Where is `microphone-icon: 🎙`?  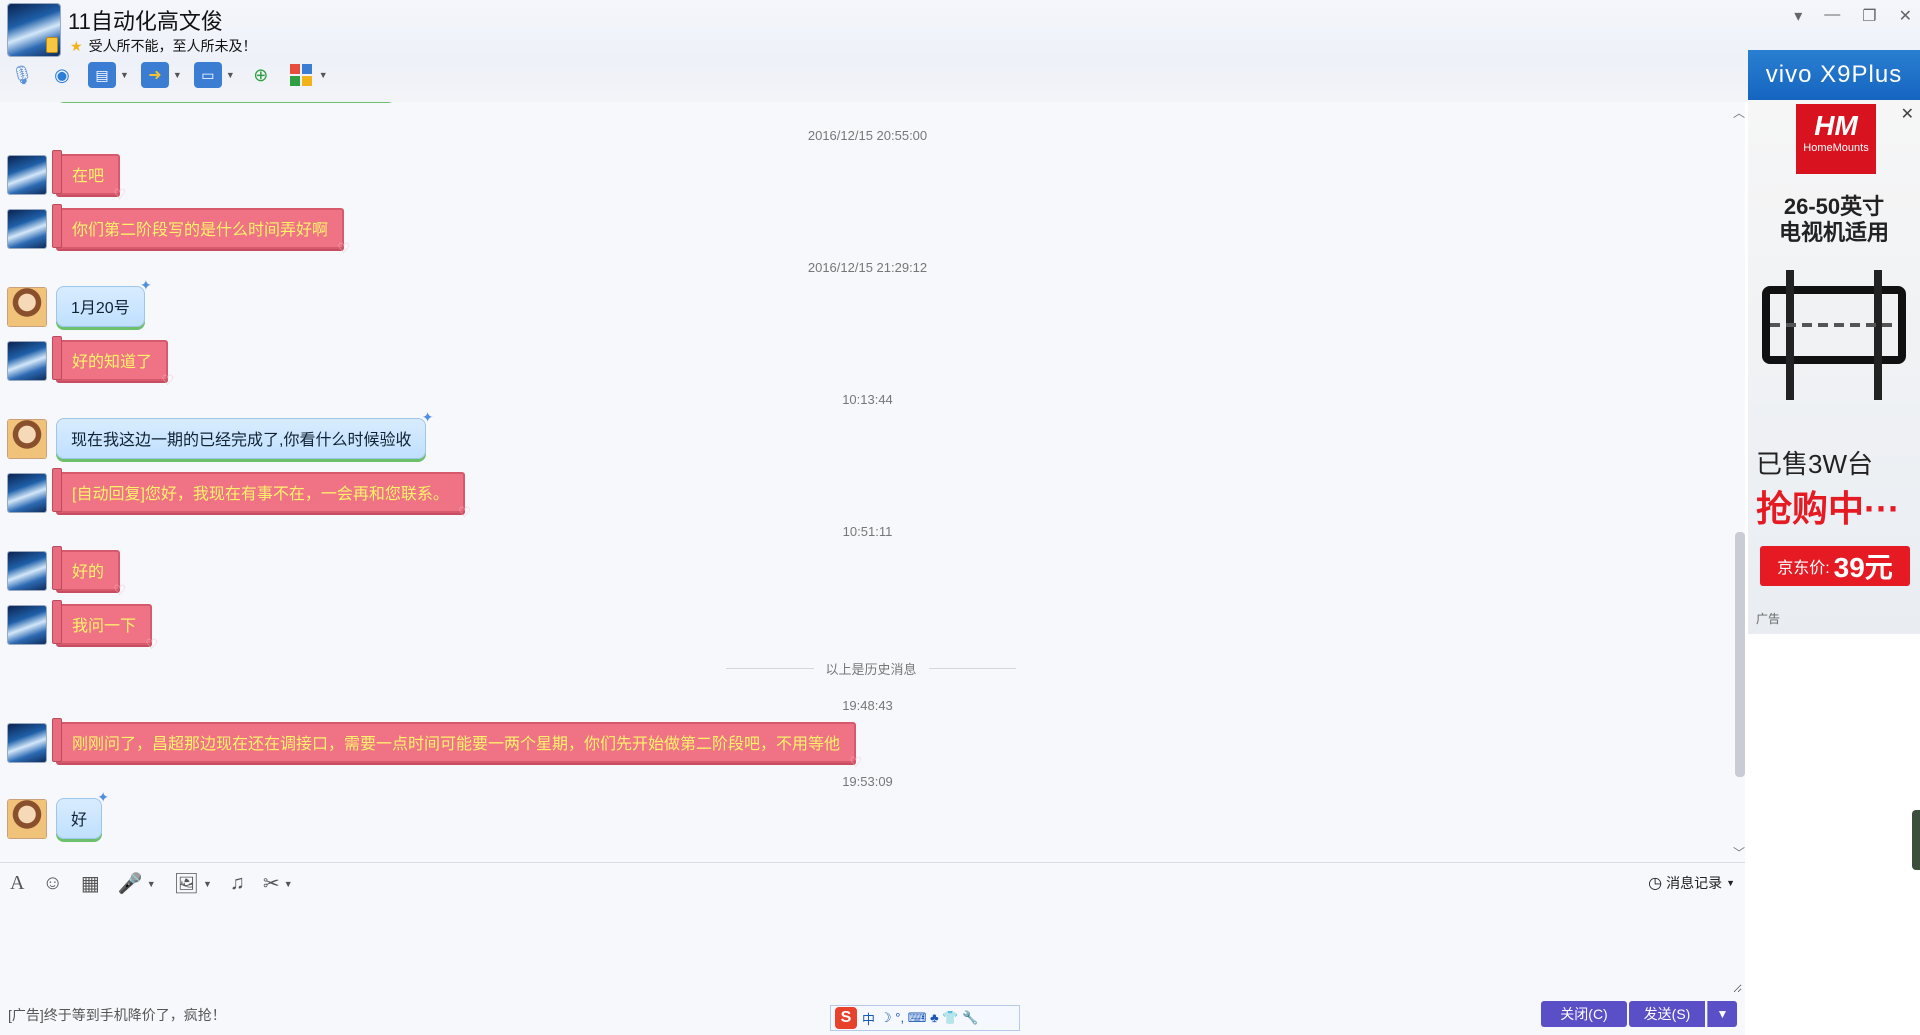 microphone-icon: 🎙 is located at coordinates (22, 74).